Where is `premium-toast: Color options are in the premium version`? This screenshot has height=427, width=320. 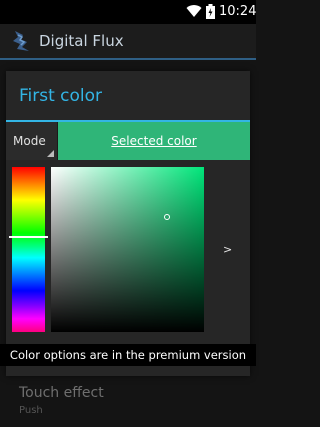
premium-toast: Color options are in the premium version is located at coordinates (128, 353).